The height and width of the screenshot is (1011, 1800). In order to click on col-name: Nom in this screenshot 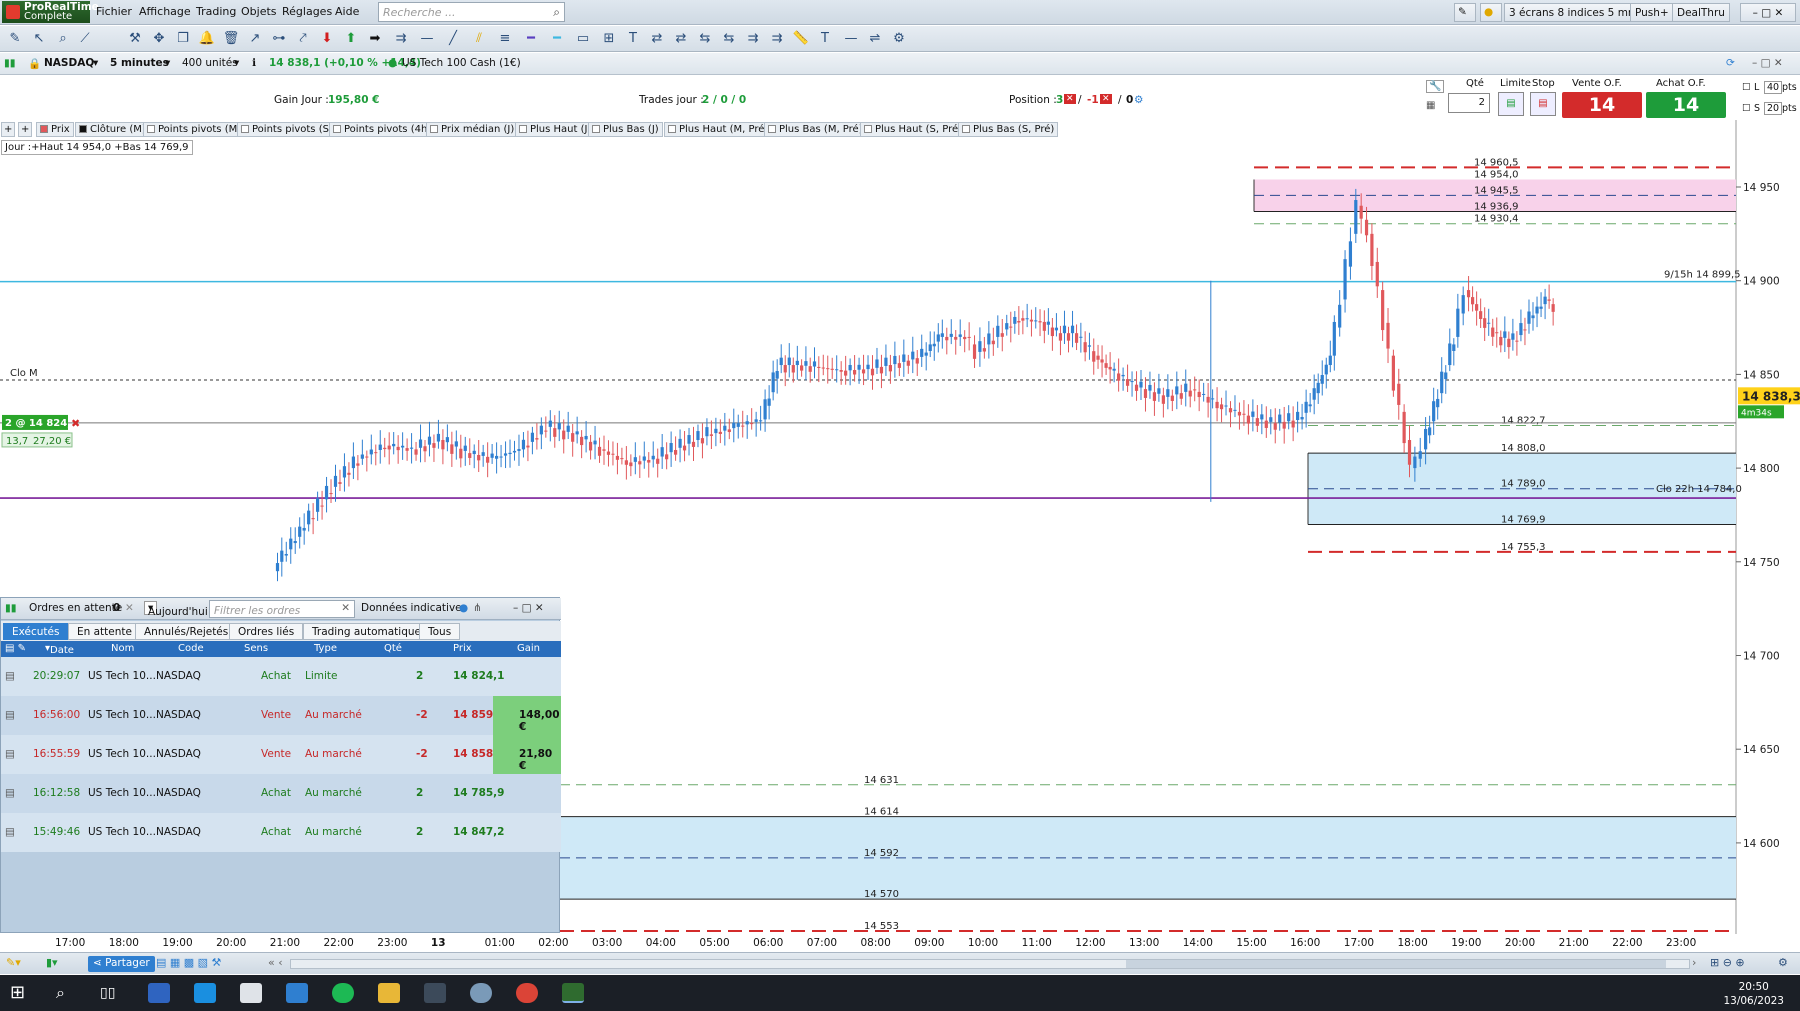, I will do `click(122, 648)`.